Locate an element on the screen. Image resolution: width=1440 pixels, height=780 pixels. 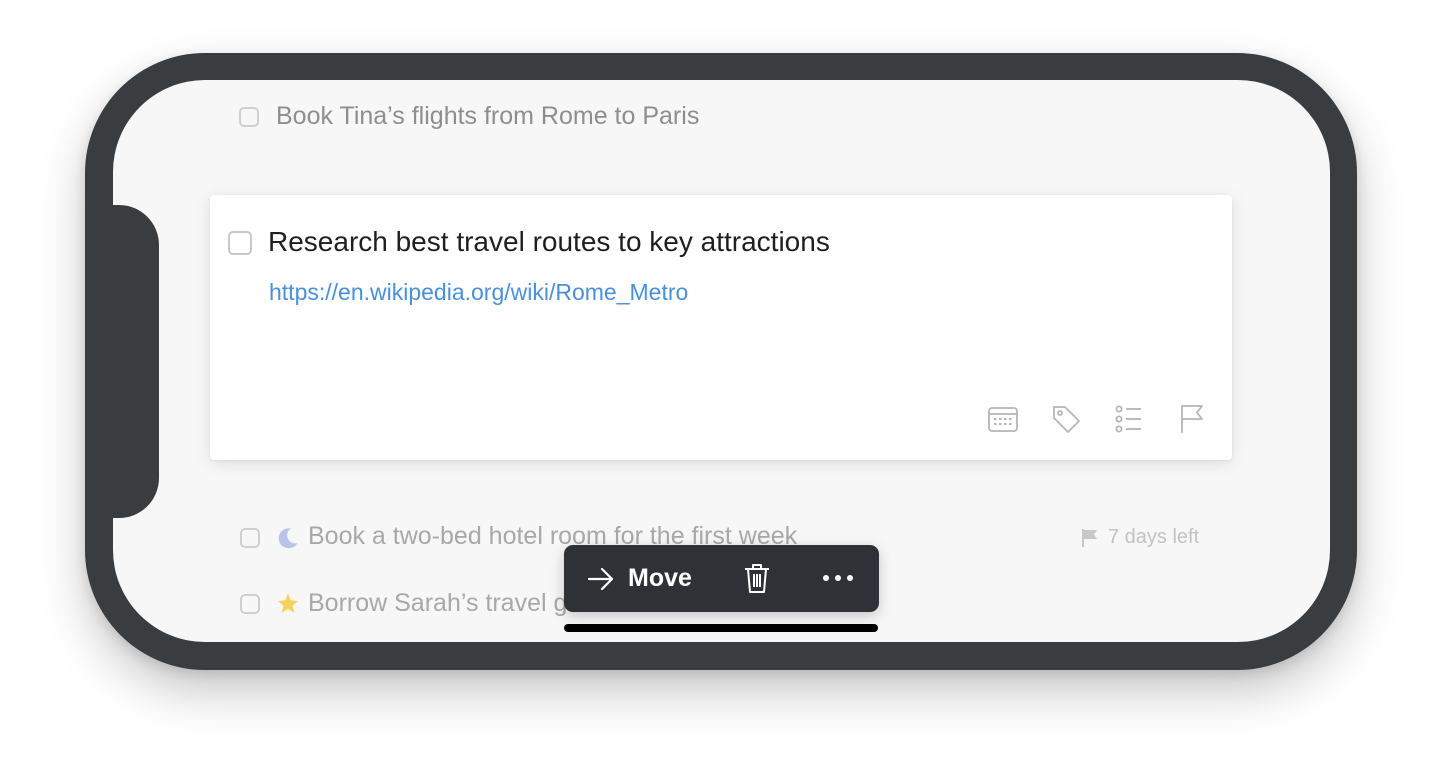
trash-icon is located at coordinates (757, 578).